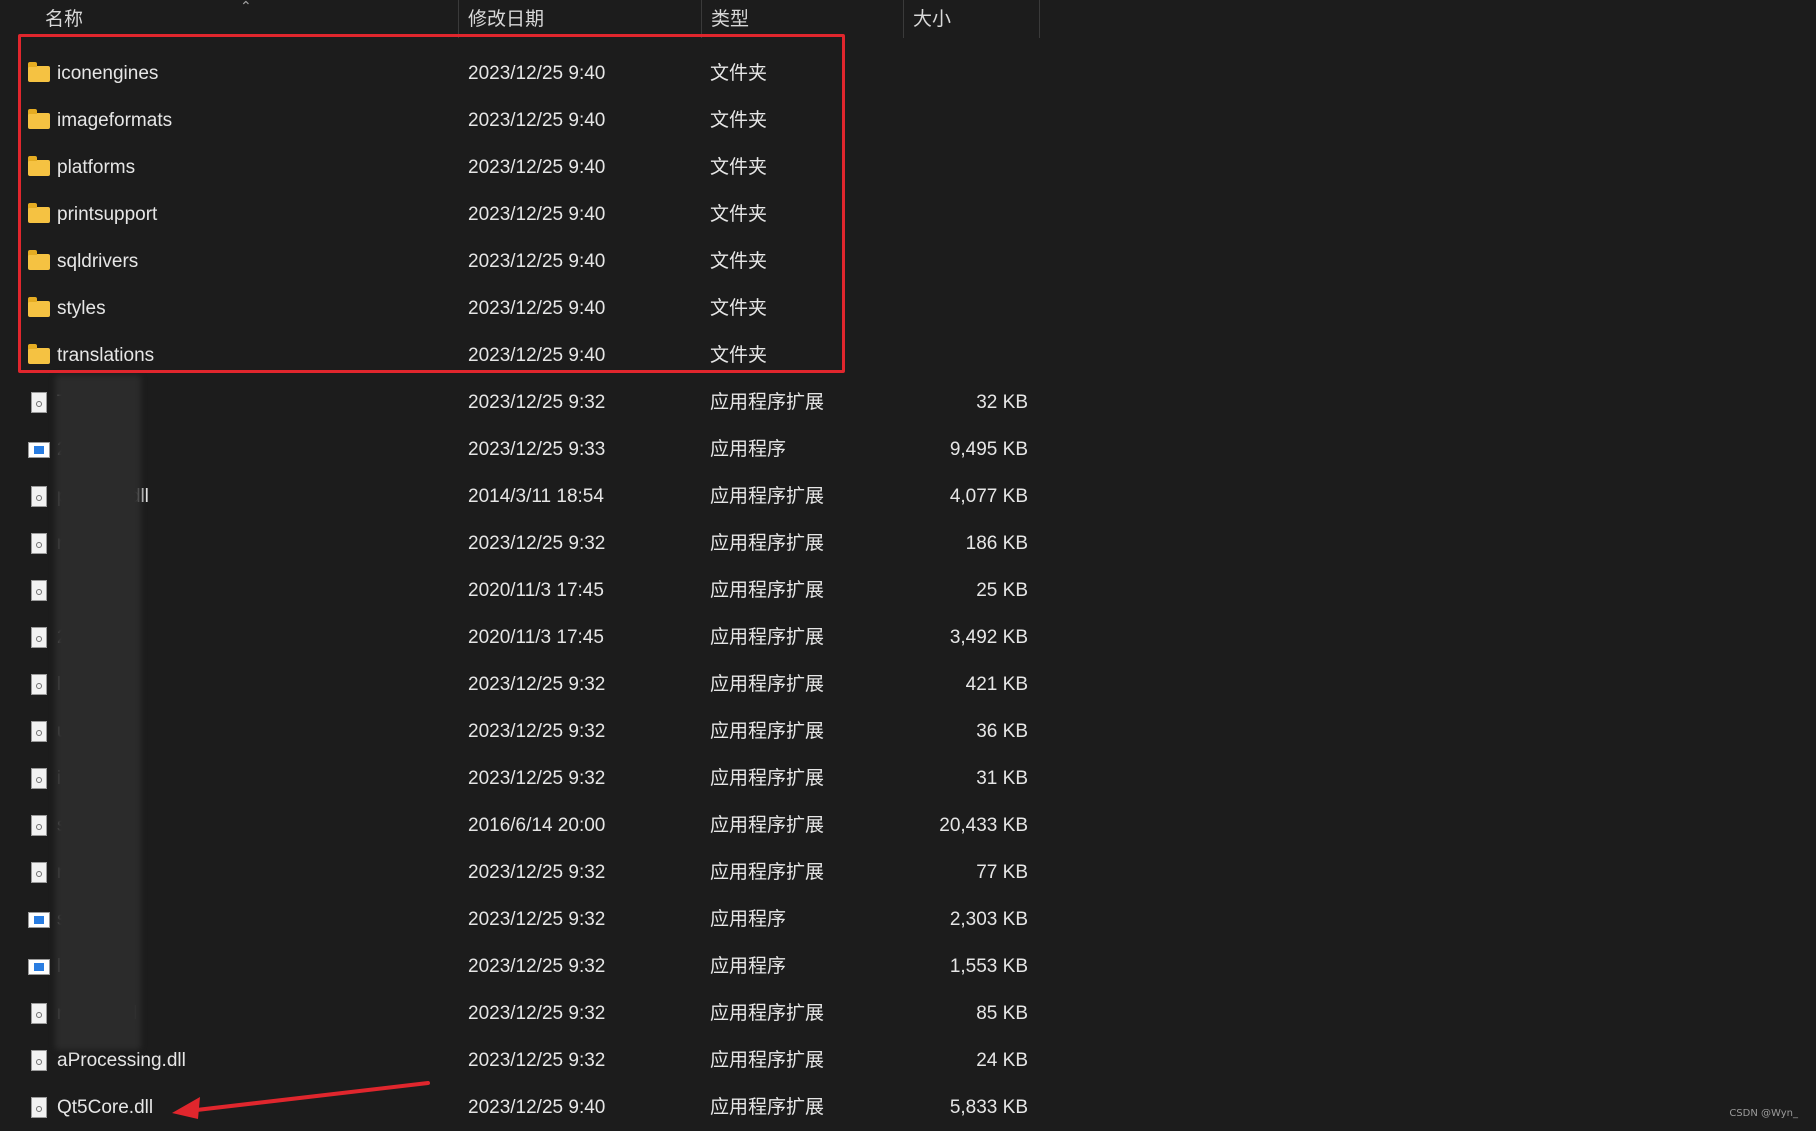  I want to click on annotation-arrow, so click(301, 1100).